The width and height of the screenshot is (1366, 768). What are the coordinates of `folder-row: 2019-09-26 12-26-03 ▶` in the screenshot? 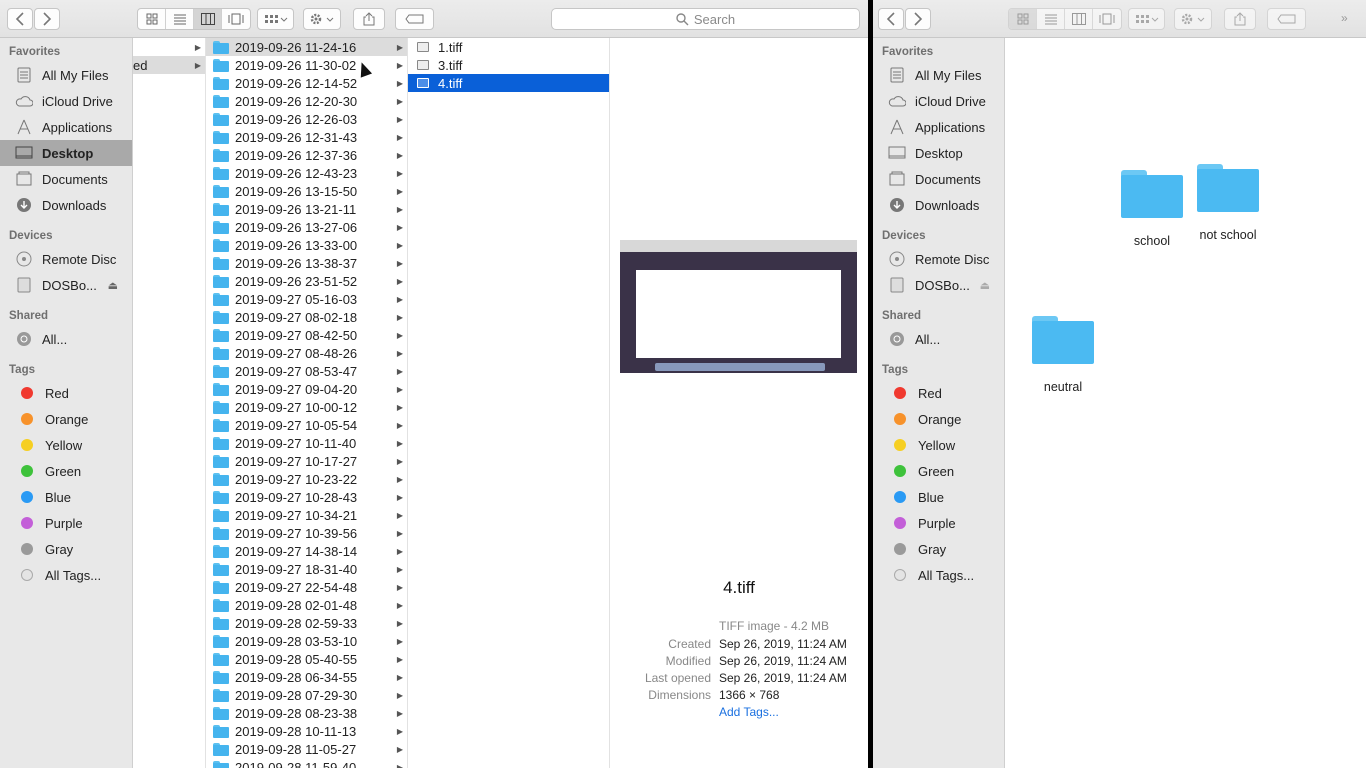 It's located at (306, 119).